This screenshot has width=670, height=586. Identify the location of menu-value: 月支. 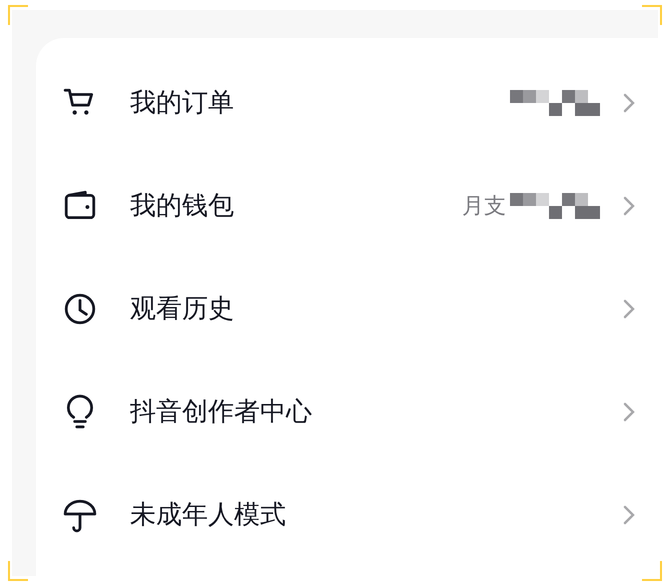
(484, 206).